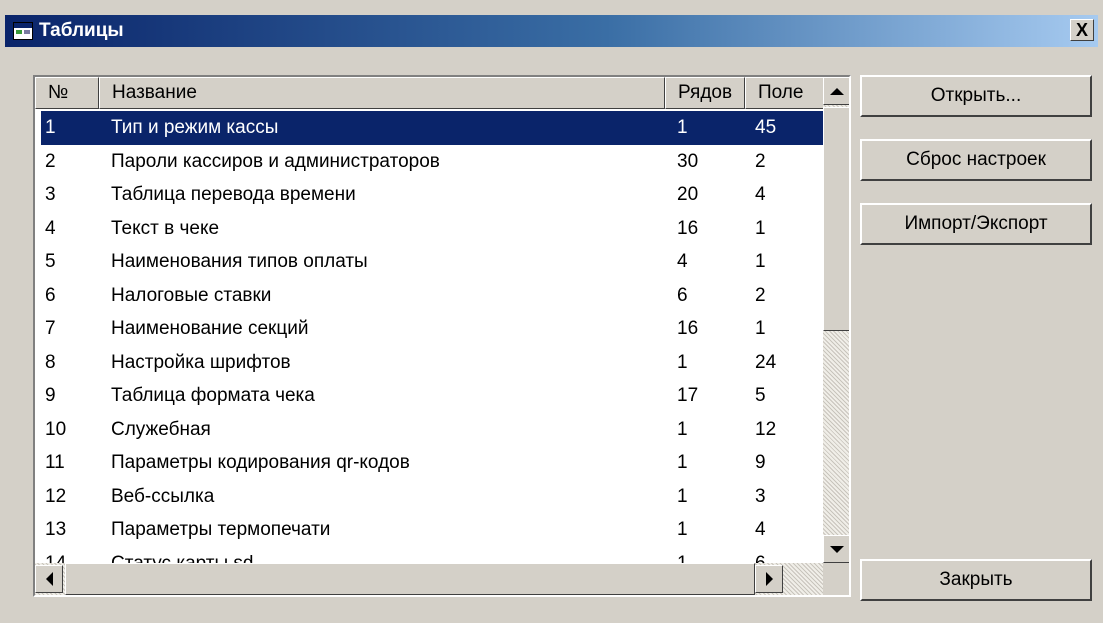 This screenshot has height=623, width=1103. I want to click on scroll-corner, so click(836, 579).